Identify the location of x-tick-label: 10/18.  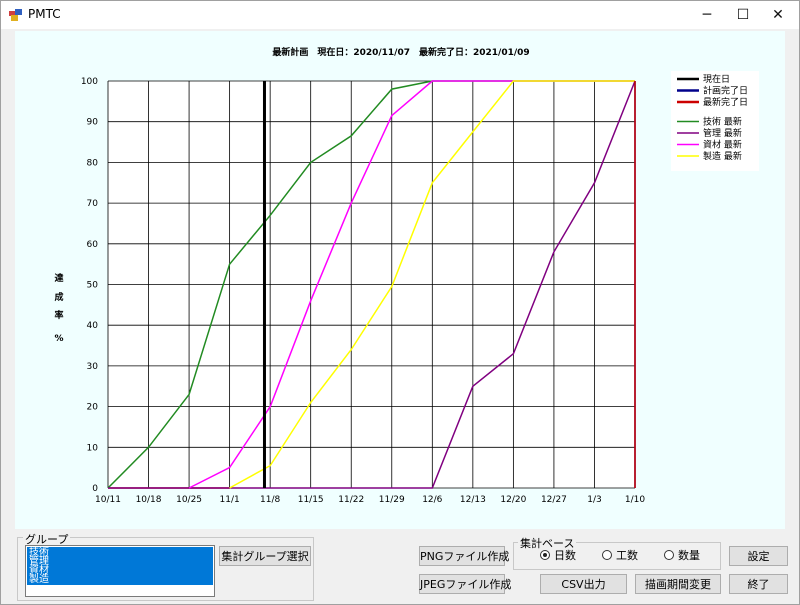
(149, 500).